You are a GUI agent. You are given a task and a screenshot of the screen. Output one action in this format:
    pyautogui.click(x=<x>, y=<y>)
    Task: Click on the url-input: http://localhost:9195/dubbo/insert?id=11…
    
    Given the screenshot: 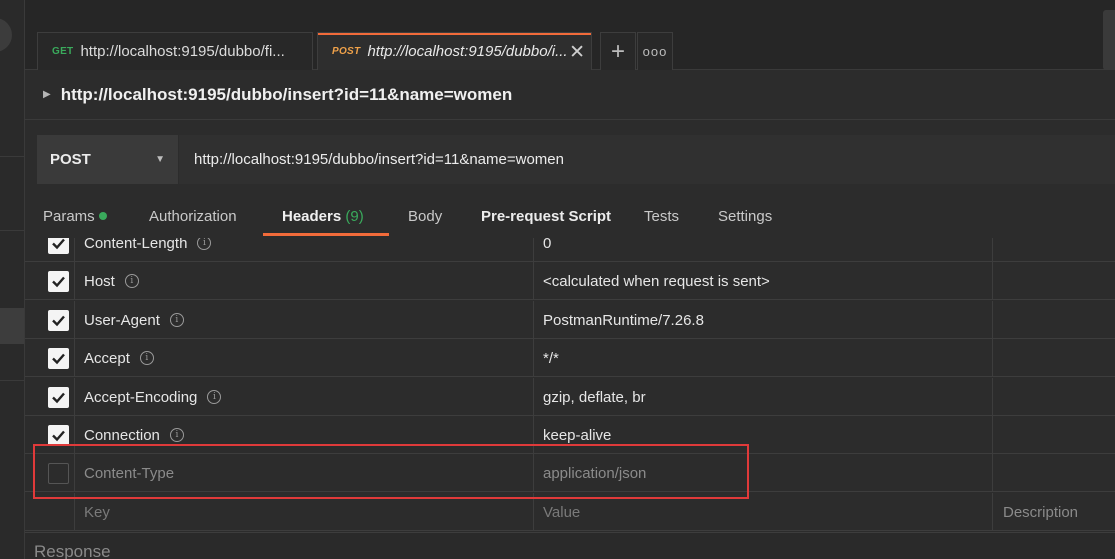 What is the action you would take?
    pyautogui.click(x=647, y=159)
    